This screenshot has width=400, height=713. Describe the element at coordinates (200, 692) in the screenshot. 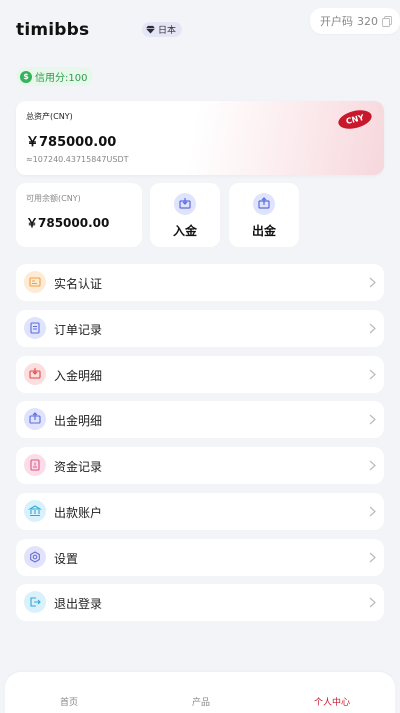

I see `bottom-tab-bar: 首页 产品 个人中心` at that location.